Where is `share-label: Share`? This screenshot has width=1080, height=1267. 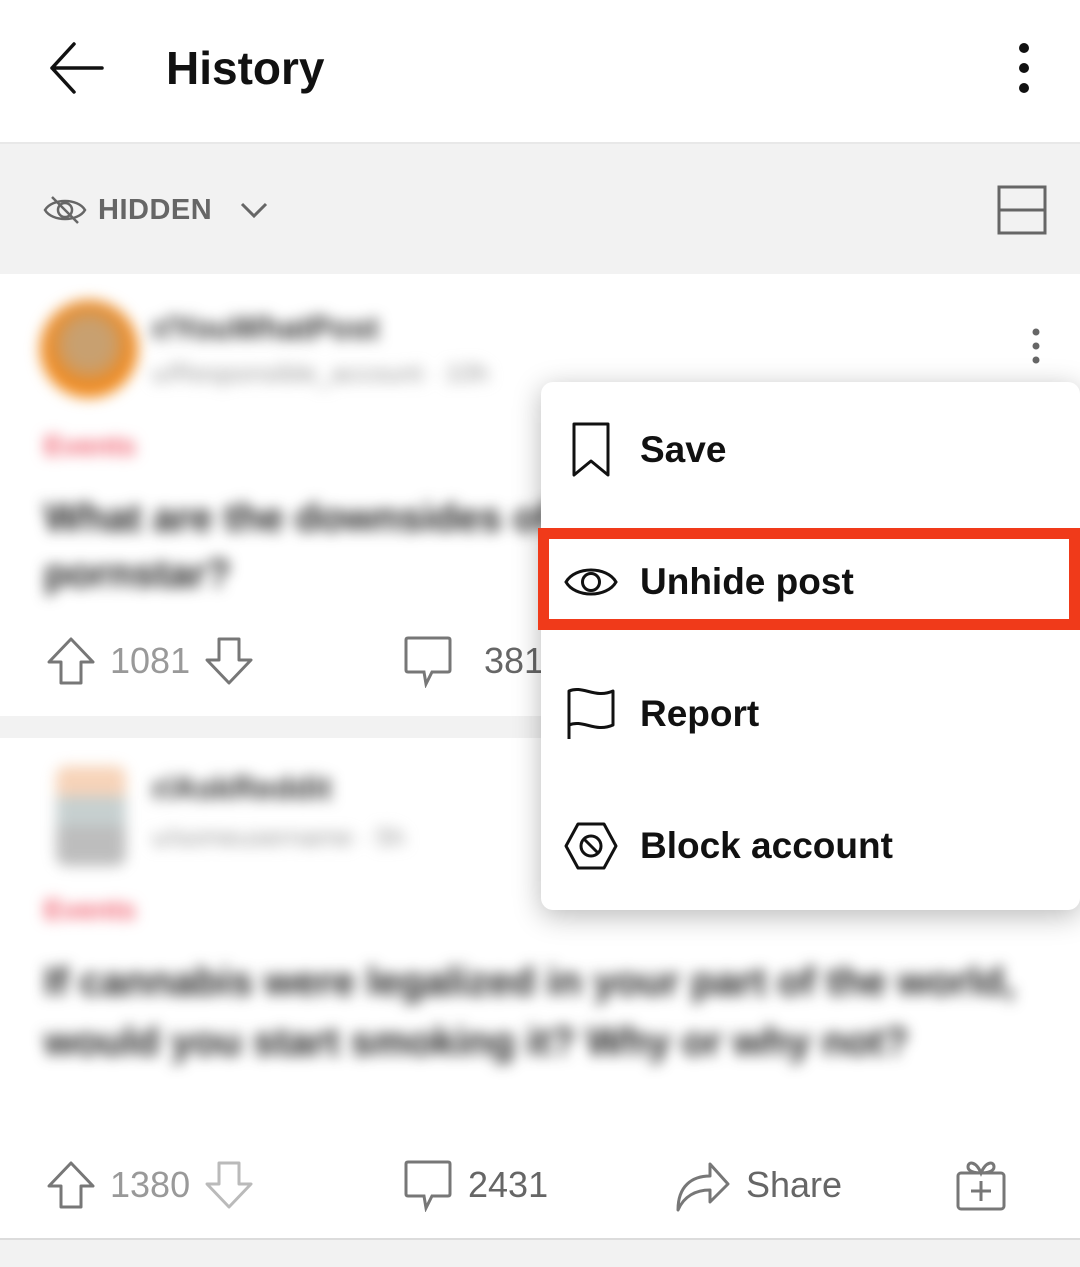
share-label: Share is located at coordinates (794, 1184).